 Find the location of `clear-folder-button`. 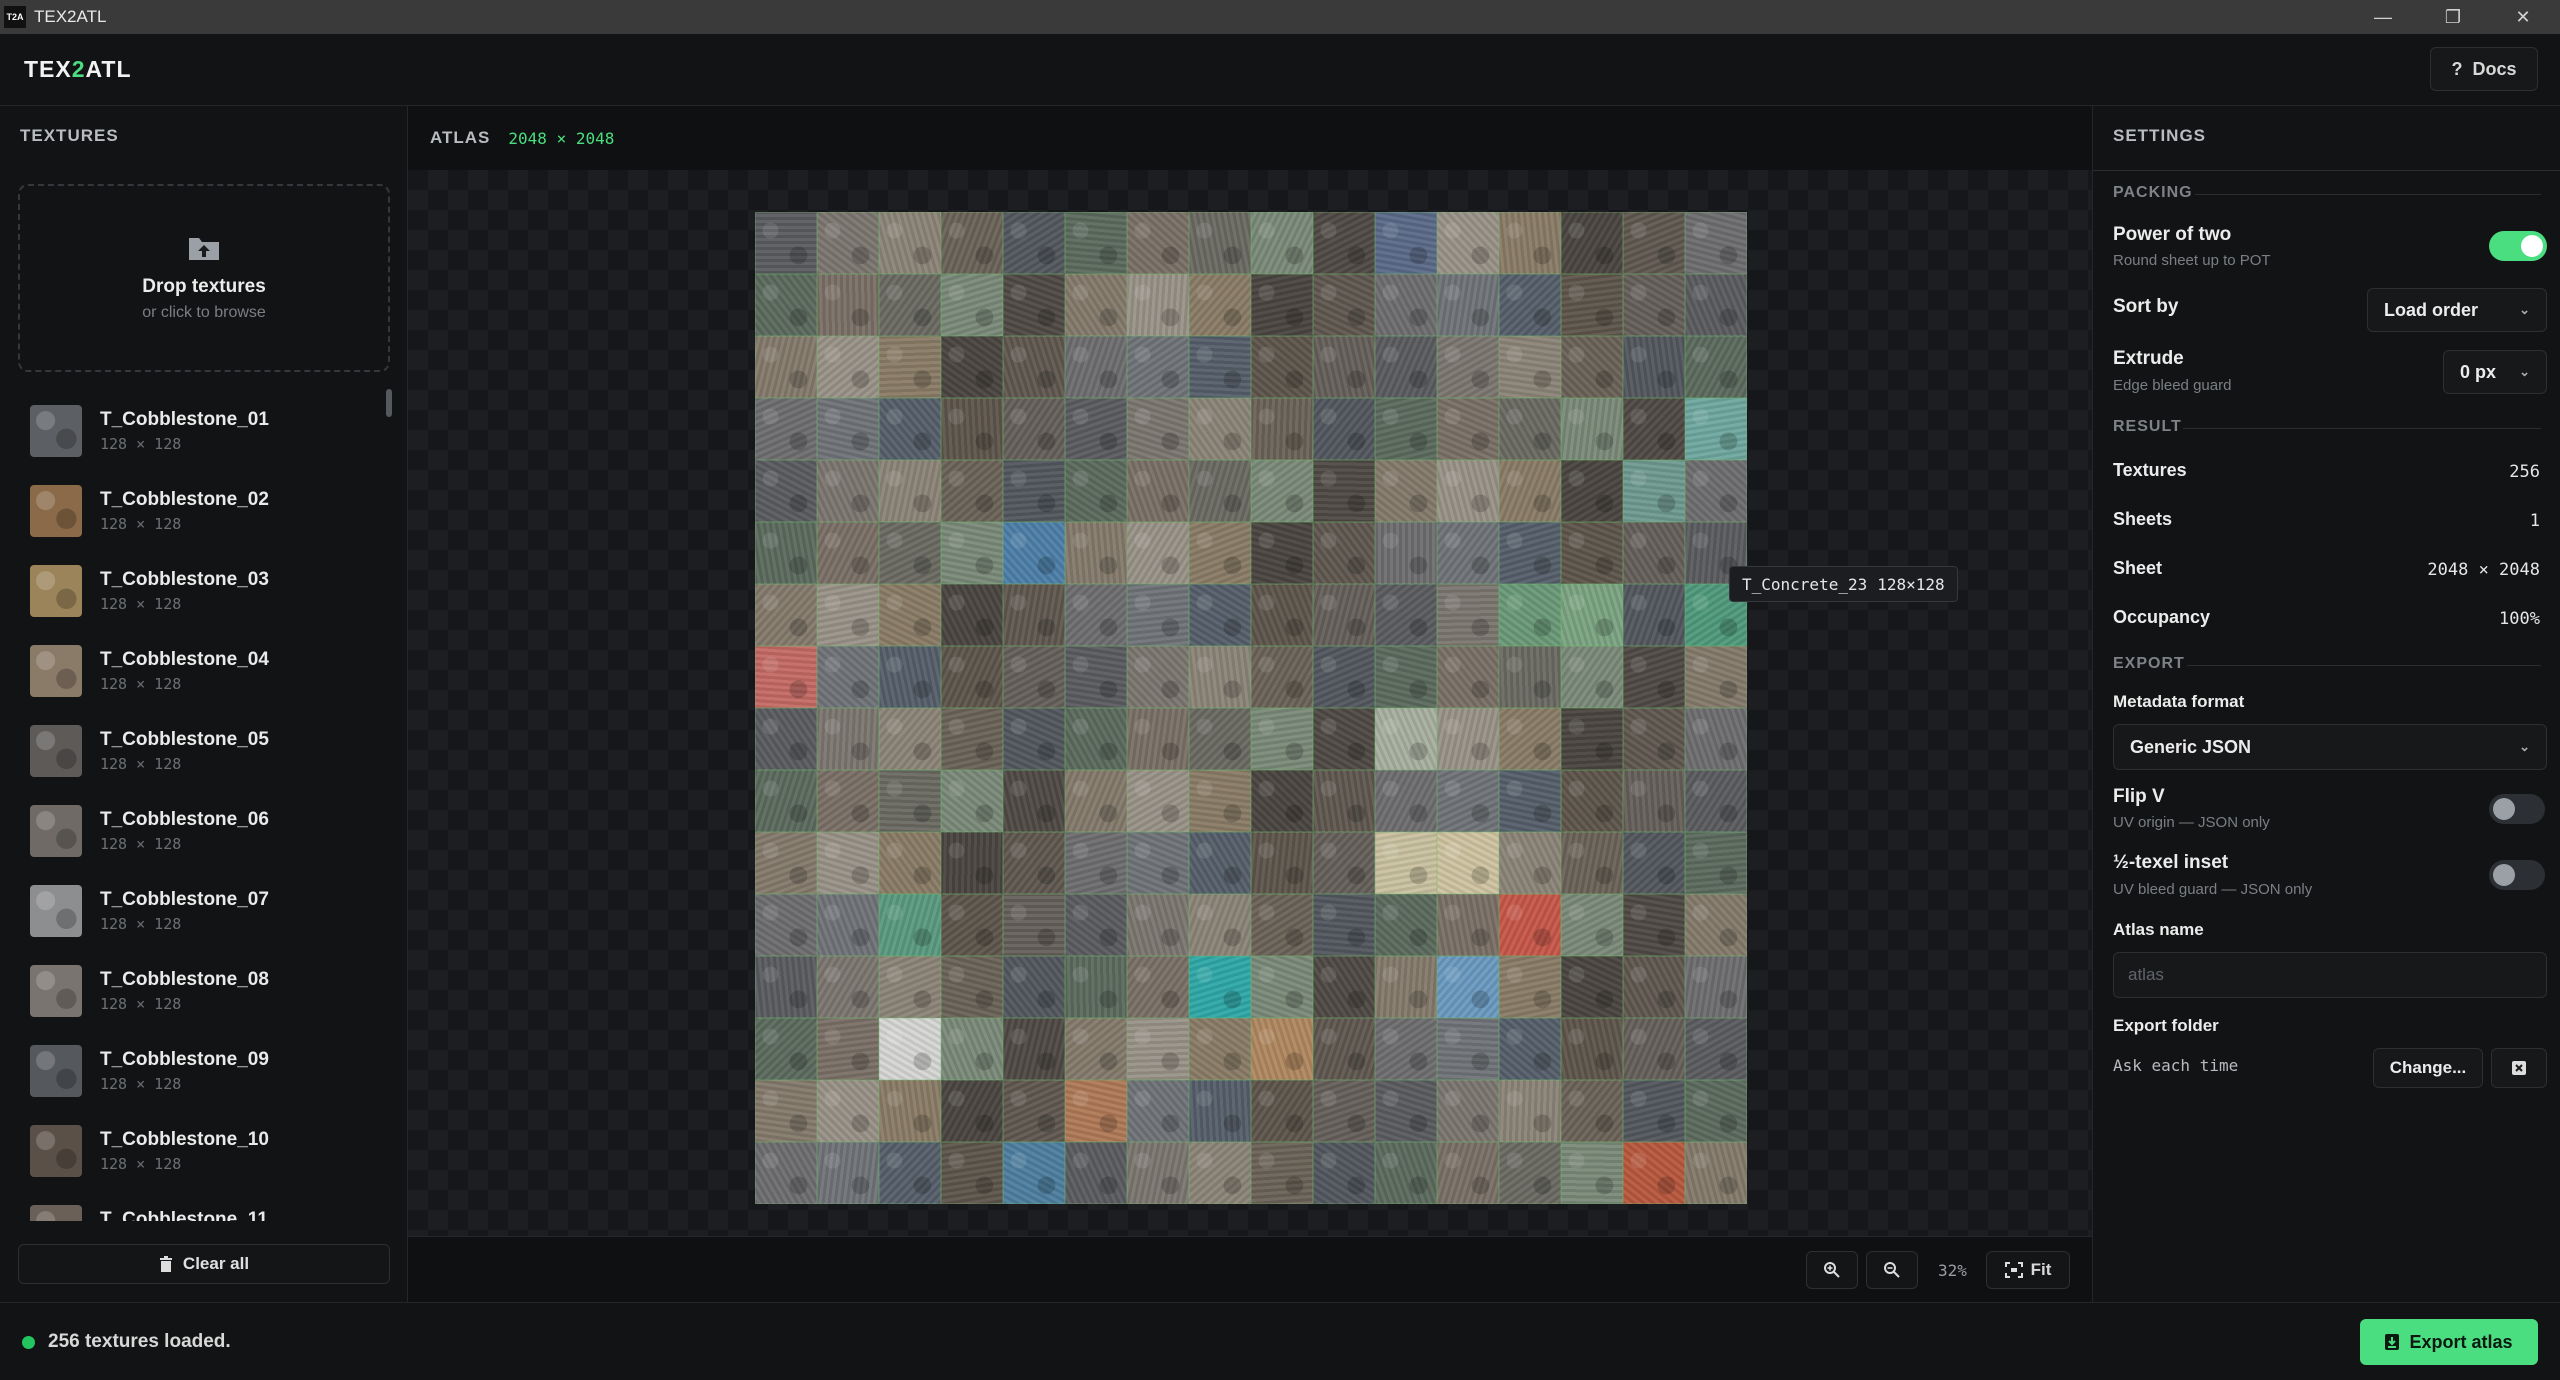

clear-folder-button is located at coordinates (2519, 1068).